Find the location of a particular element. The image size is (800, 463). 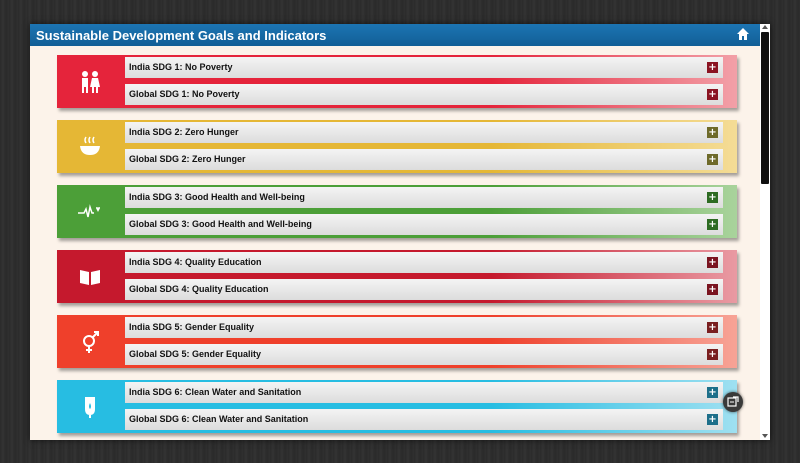

global-sdg-2-row: Global SDG 2: Zero Hunger + is located at coordinates (424, 159).